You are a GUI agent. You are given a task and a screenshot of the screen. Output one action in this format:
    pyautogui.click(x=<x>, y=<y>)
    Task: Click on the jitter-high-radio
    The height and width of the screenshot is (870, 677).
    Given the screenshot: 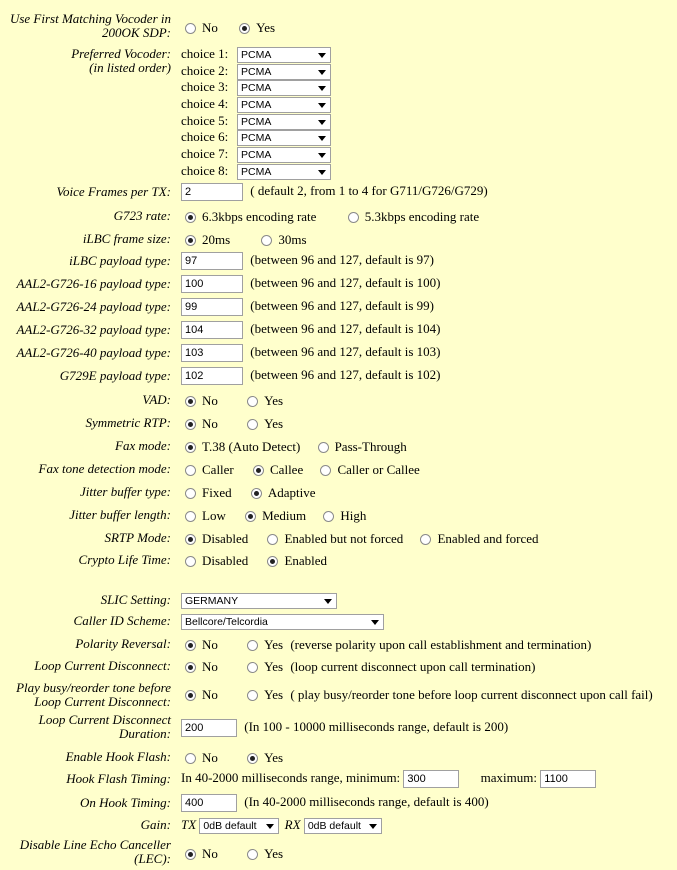 What is the action you would take?
    pyautogui.click(x=329, y=516)
    